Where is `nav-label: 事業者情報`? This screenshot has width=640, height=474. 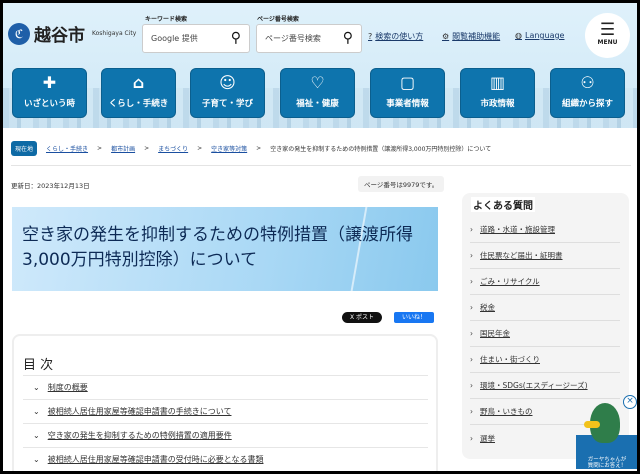 nav-label: 事業者情報 is located at coordinates (407, 104).